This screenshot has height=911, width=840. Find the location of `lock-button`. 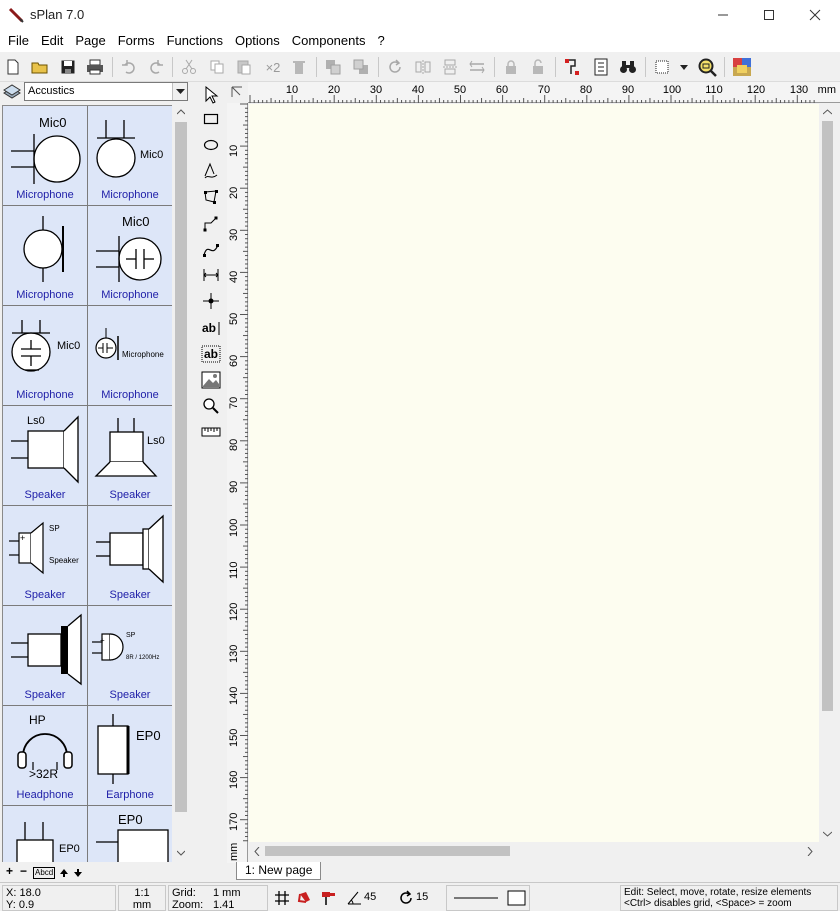

lock-button is located at coordinates (511, 67).